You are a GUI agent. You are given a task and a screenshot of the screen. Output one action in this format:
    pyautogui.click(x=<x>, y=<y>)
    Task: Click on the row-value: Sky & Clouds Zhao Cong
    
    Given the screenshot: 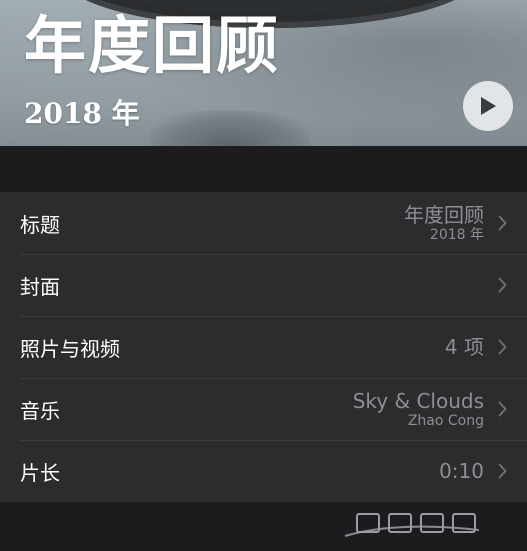 What is the action you would take?
    pyautogui.click(x=418, y=409)
    